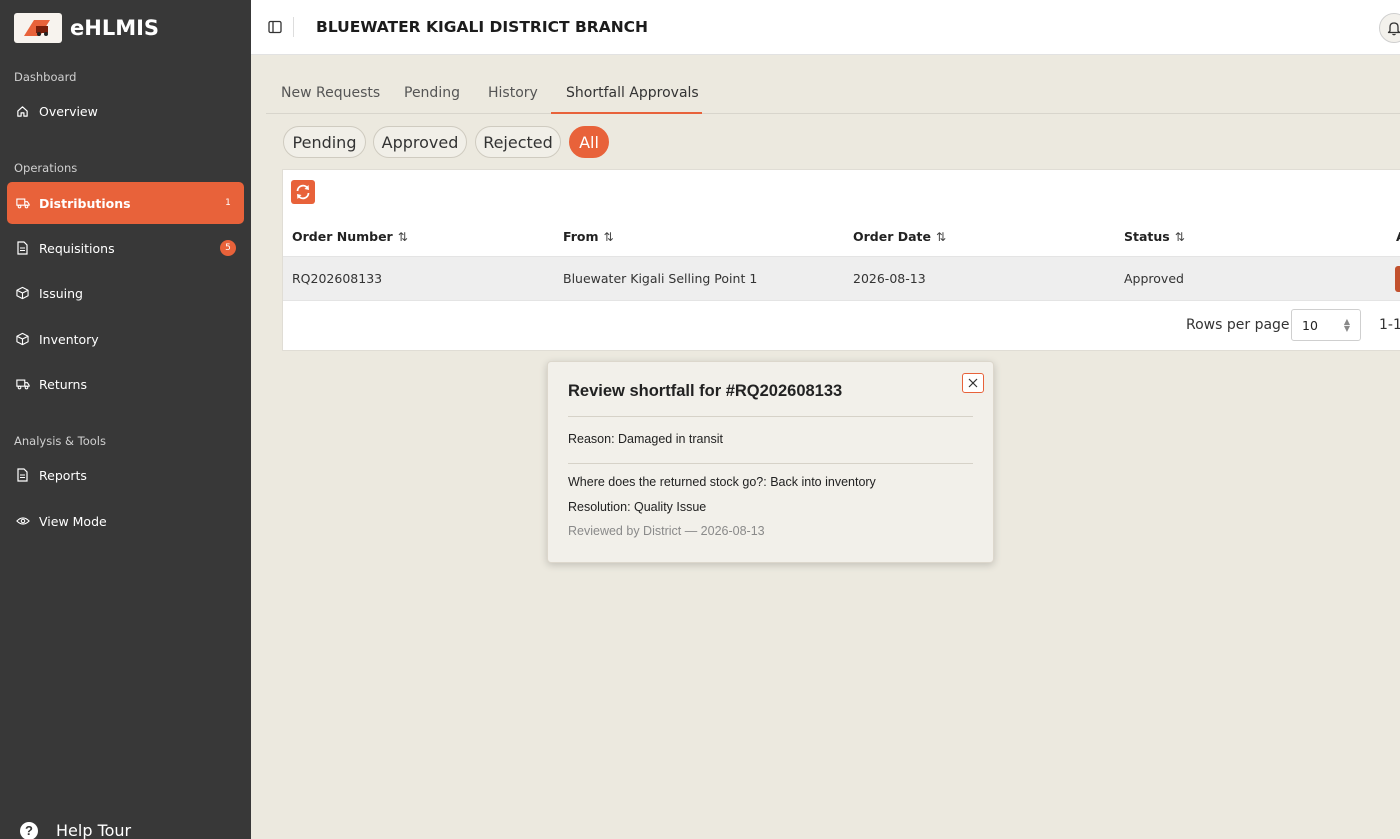 Image resolution: width=1400 pixels, height=839 pixels. What do you see at coordinates (1389, 325) in the screenshot?
I see `pagination-range: 1-1` at bounding box center [1389, 325].